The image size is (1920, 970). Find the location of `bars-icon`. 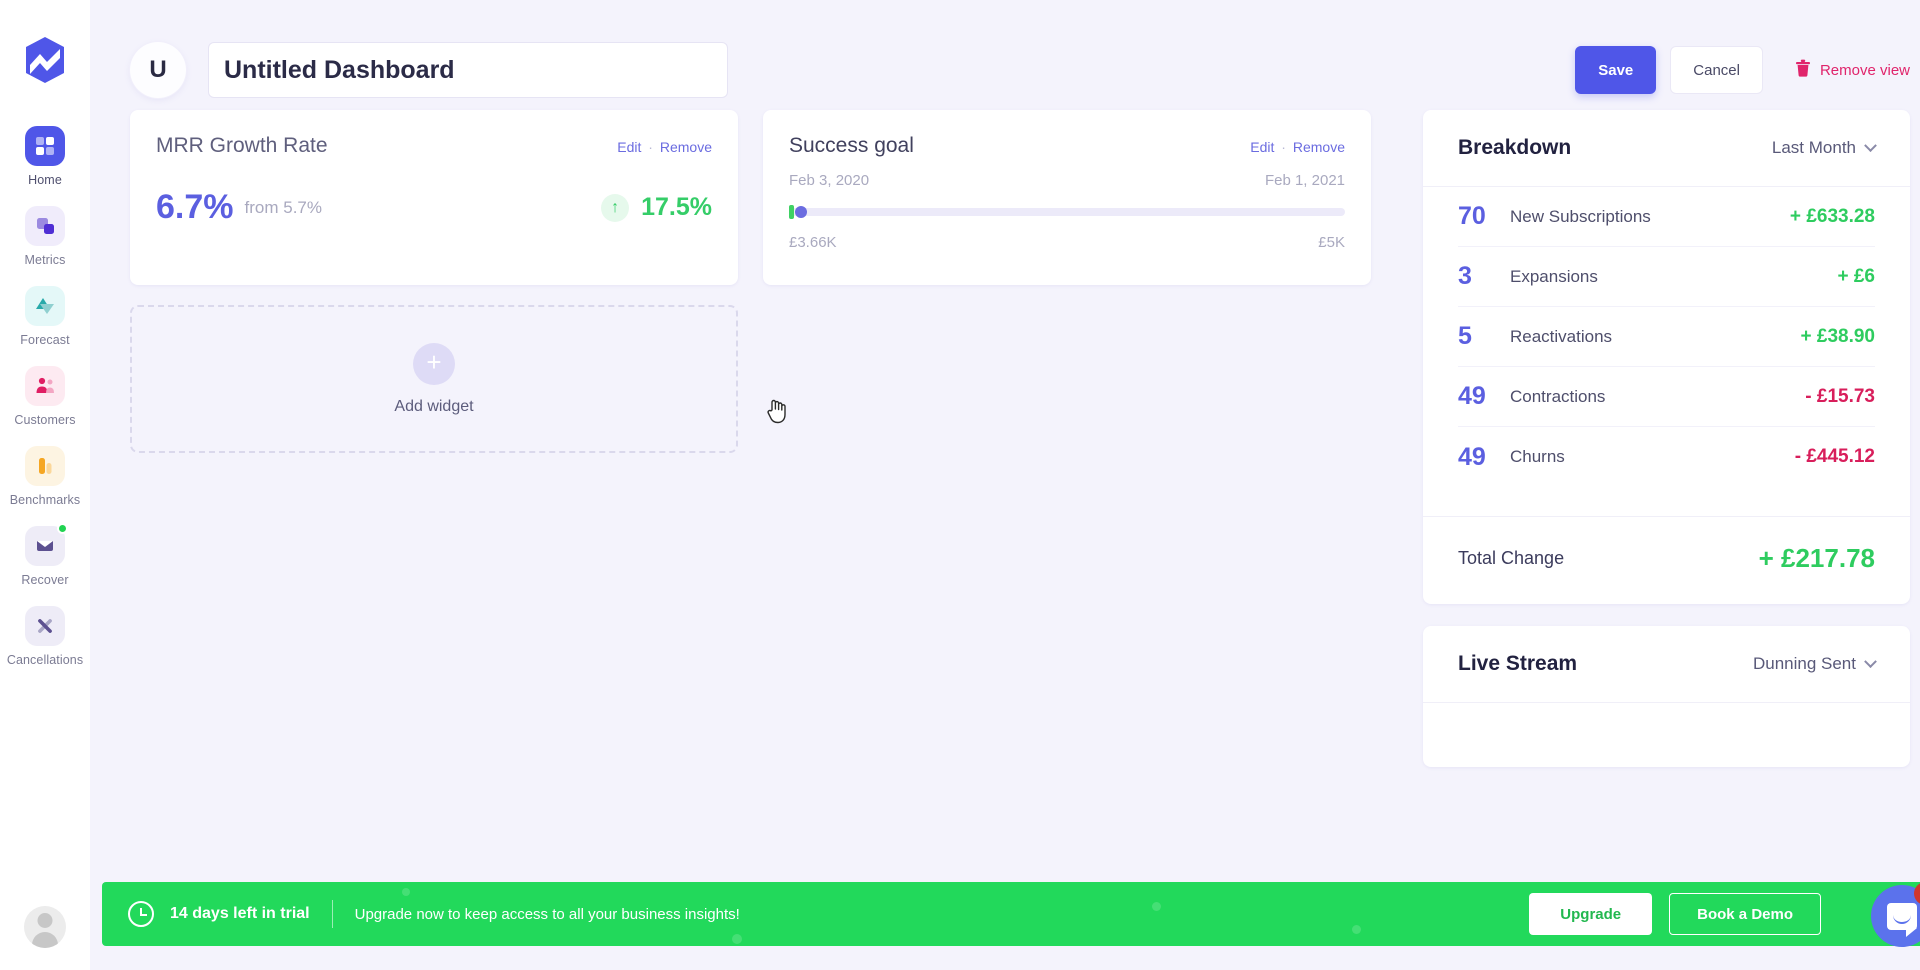

bars-icon is located at coordinates (45, 466).